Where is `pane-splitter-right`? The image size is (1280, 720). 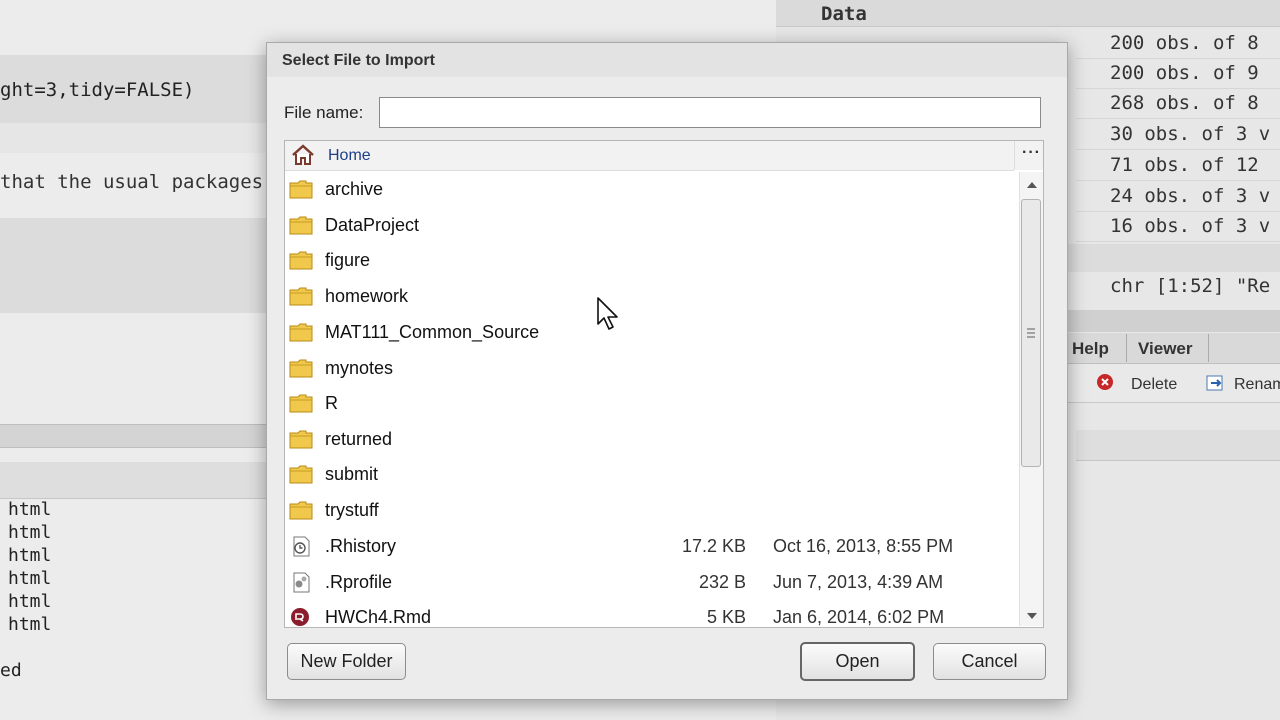 pane-splitter-right is located at coordinates (1170, 321).